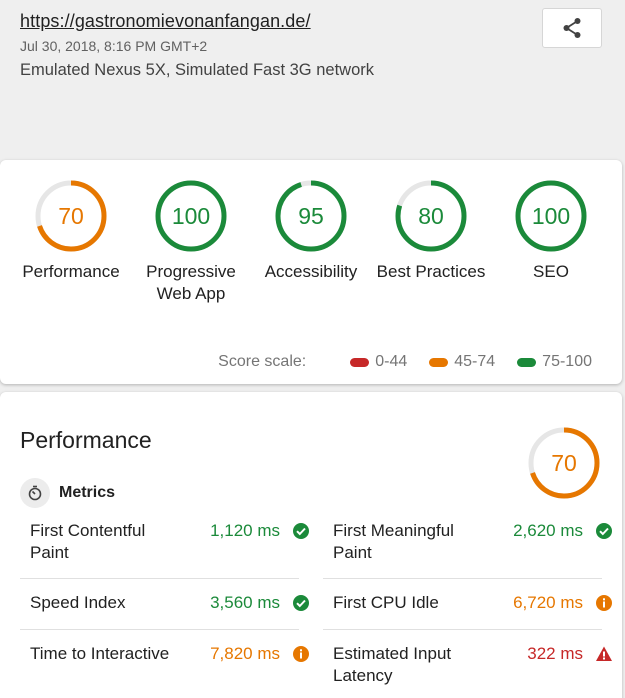 The height and width of the screenshot is (698, 625). I want to click on score-scale-average: 45-74, so click(462, 362).